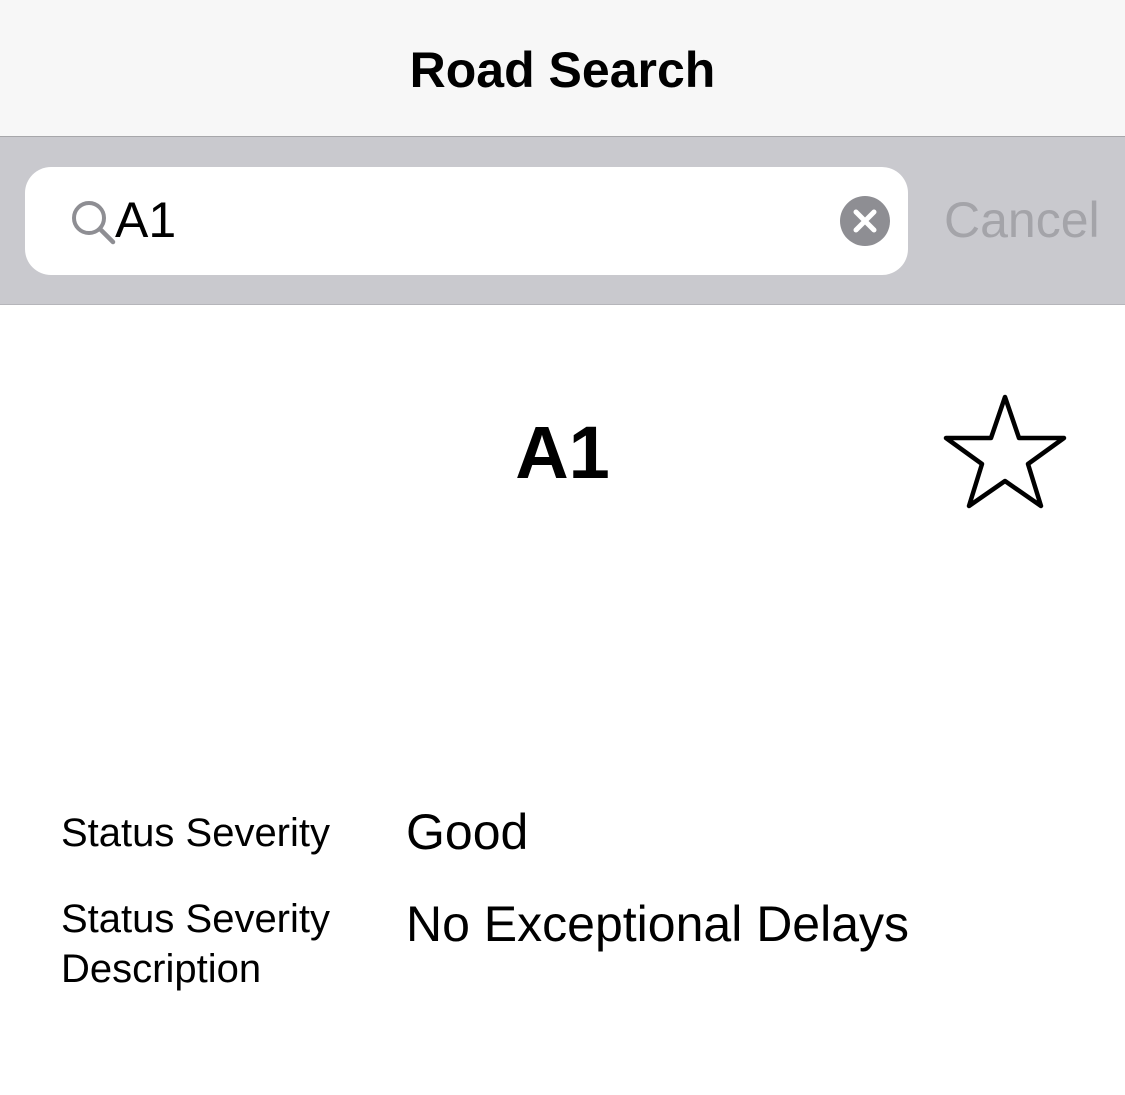 This screenshot has height=1095, width=1125. I want to click on status-description-label-line2: Description, so click(161, 969).